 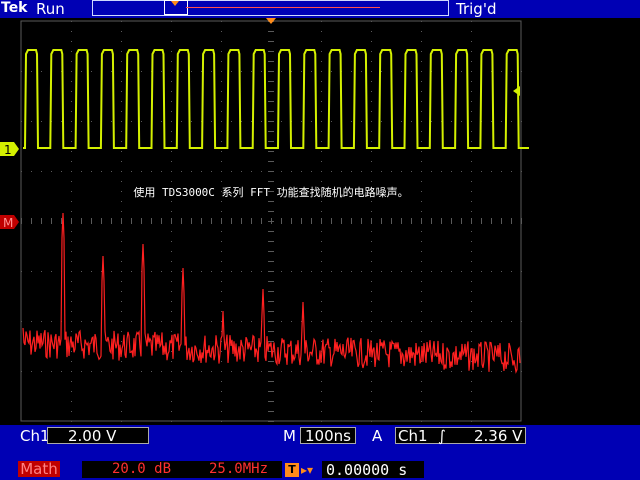 I want to click on screen-annotation: 使用 TDS3000C 系列 FFT 功能查找随机的电路噪声。, so click(x=270, y=192).